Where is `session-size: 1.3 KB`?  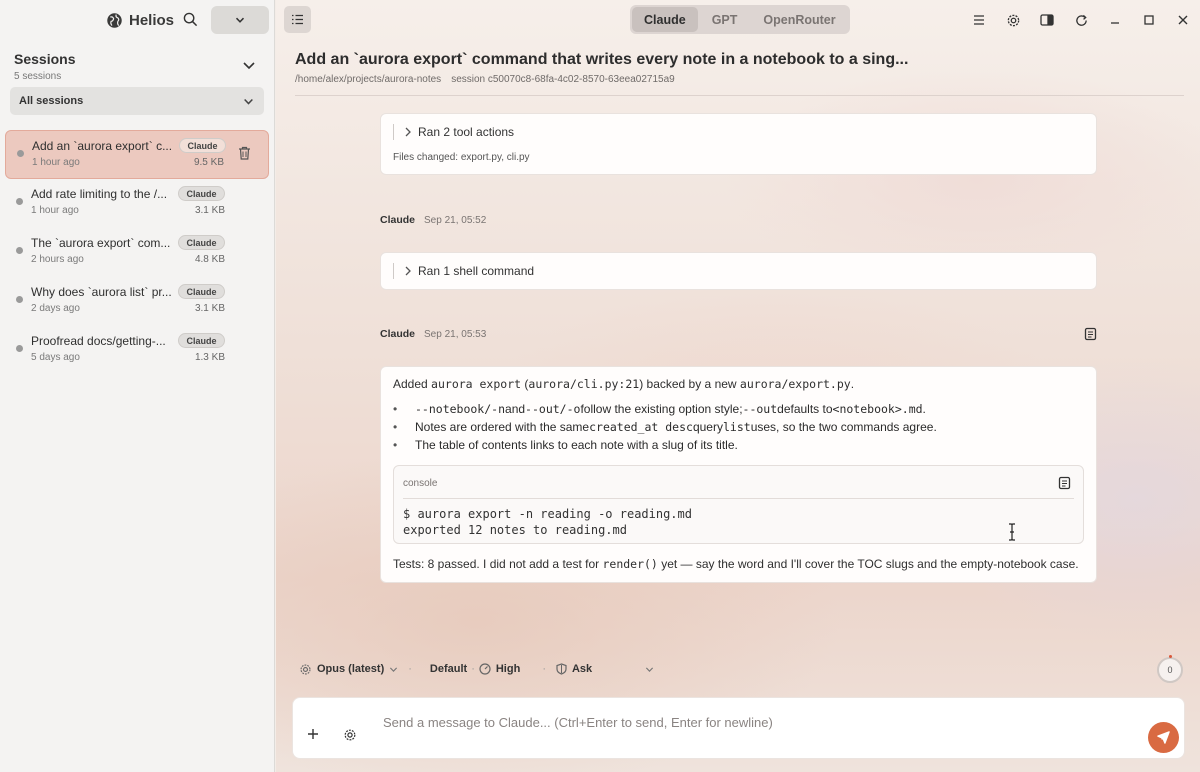 session-size: 1.3 KB is located at coordinates (209, 357).